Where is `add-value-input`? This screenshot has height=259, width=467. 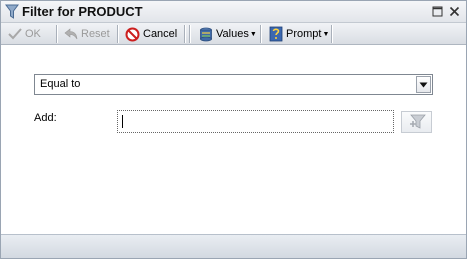 add-value-input is located at coordinates (255, 121).